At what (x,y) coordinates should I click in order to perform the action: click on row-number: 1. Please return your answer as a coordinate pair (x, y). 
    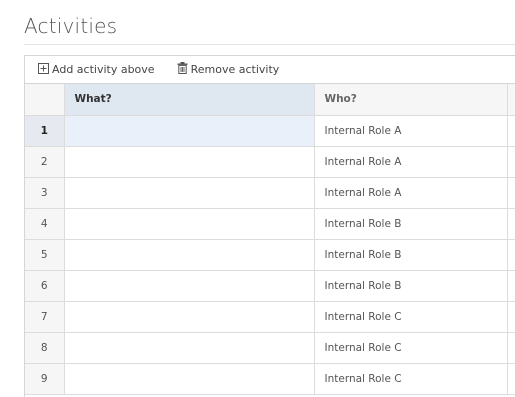
    Looking at the image, I should click on (45, 131).